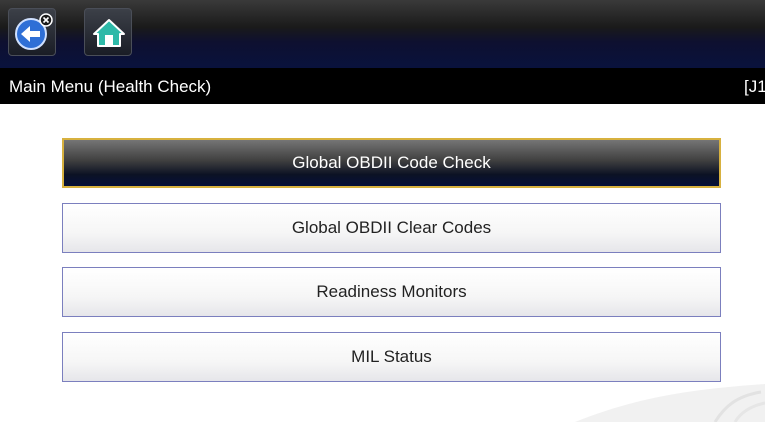  I want to click on back-arrow-icon, so click(34, 31).